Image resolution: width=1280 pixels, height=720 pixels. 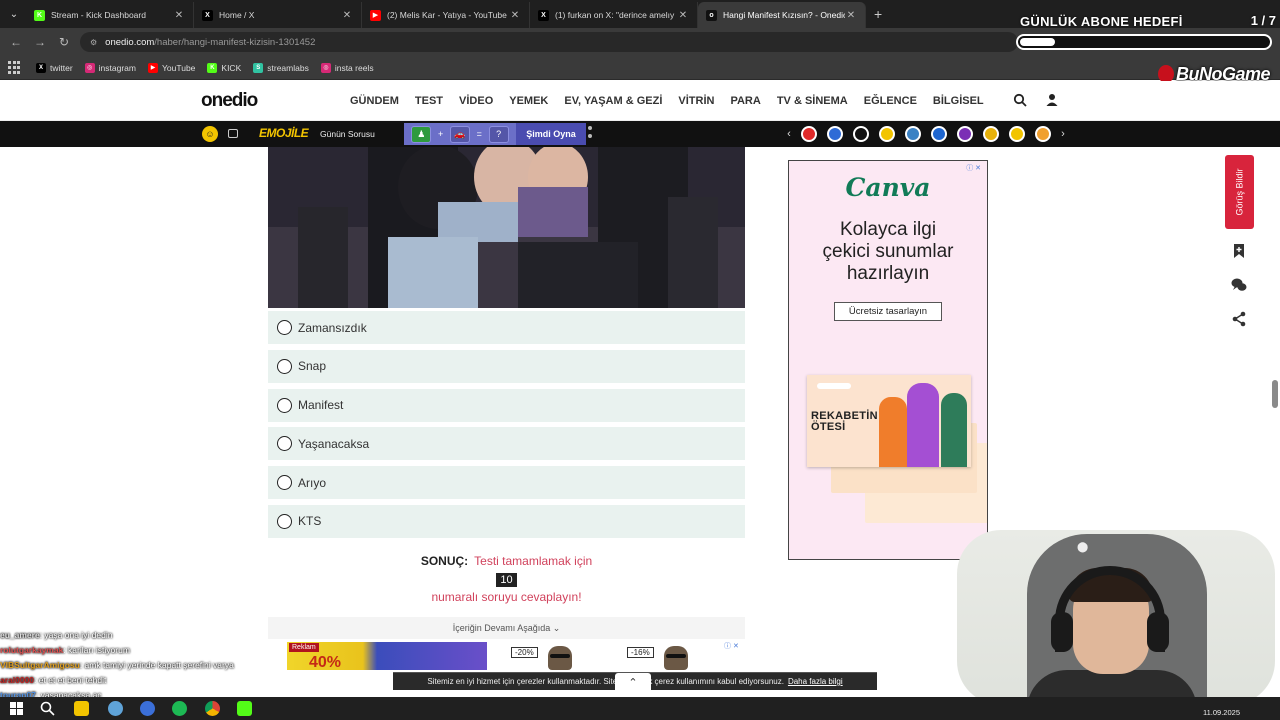 I want to click on nav-item: TEST, so click(x=429, y=101).